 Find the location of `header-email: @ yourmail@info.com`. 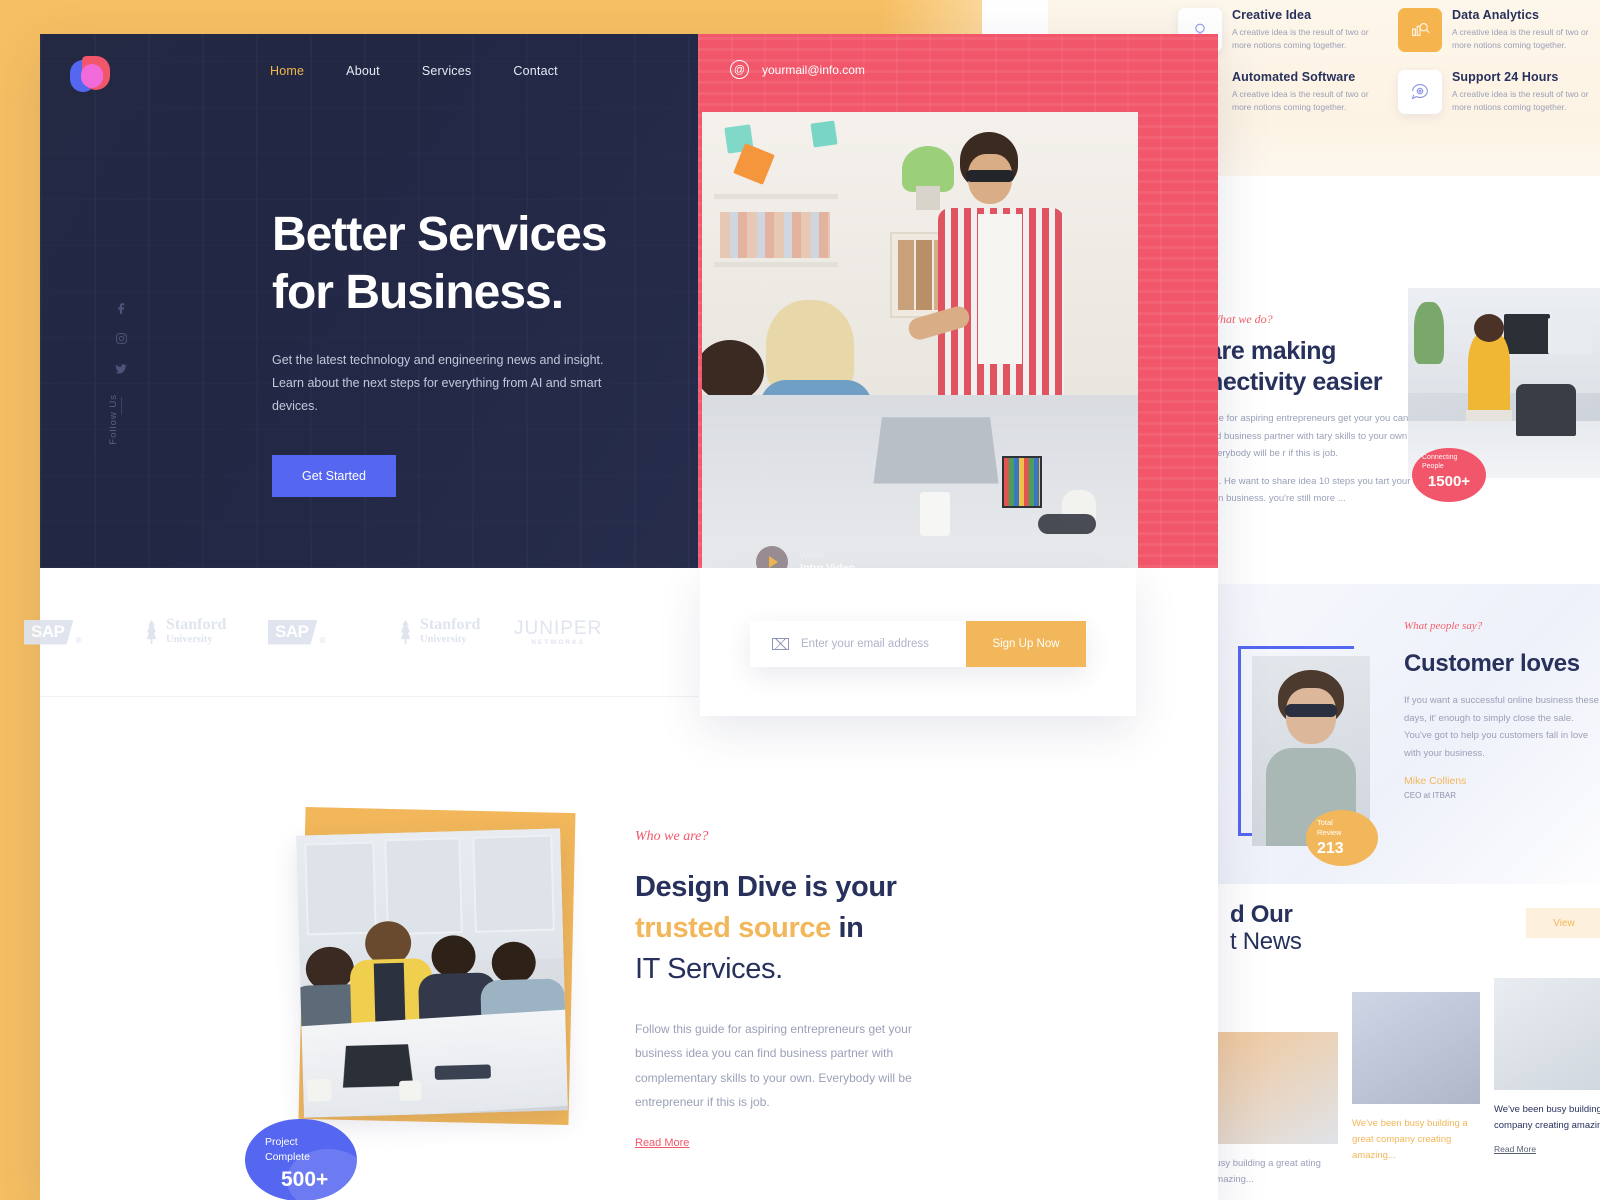

header-email: @ yourmail@info.com is located at coordinates (797, 69).